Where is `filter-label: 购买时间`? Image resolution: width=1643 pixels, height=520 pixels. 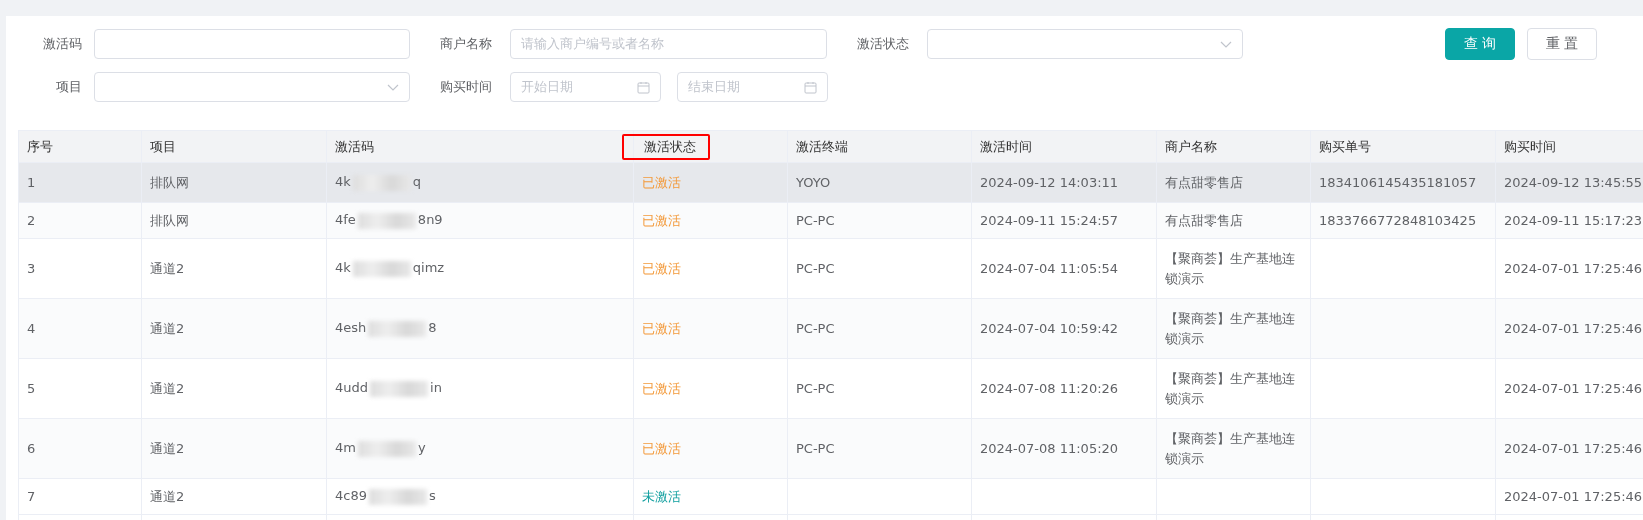 filter-label: 购买时间 is located at coordinates (466, 87).